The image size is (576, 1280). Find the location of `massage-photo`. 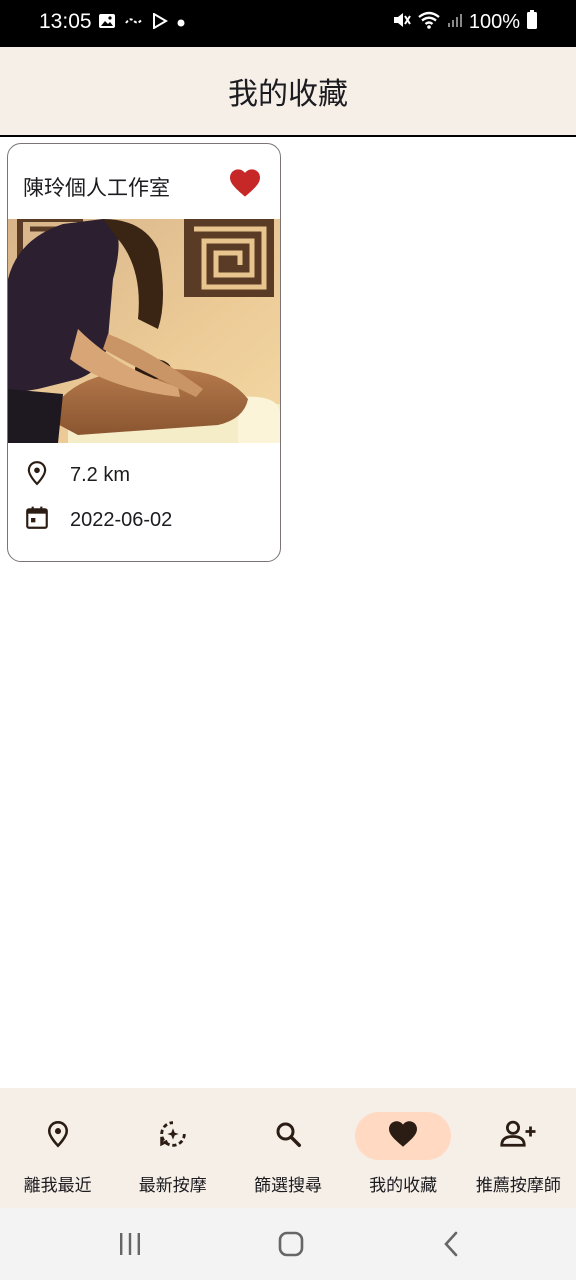

massage-photo is located at coordinates (144, 329).